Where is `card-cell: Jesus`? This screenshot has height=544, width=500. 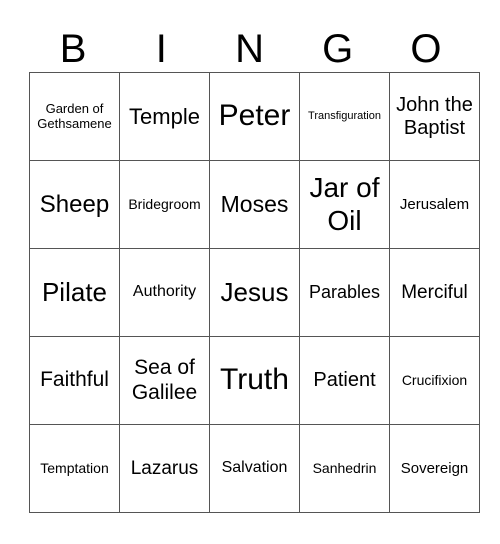 card-cell: Jesus is located at coordinates (254, 292).